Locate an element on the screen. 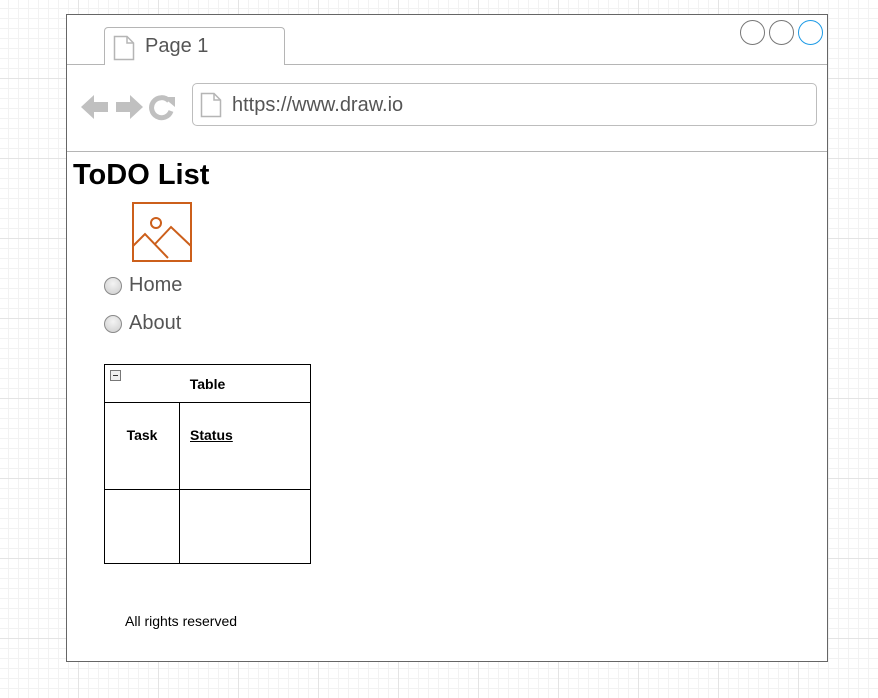  back-arrow-icon is located at coordinates (95, 107).